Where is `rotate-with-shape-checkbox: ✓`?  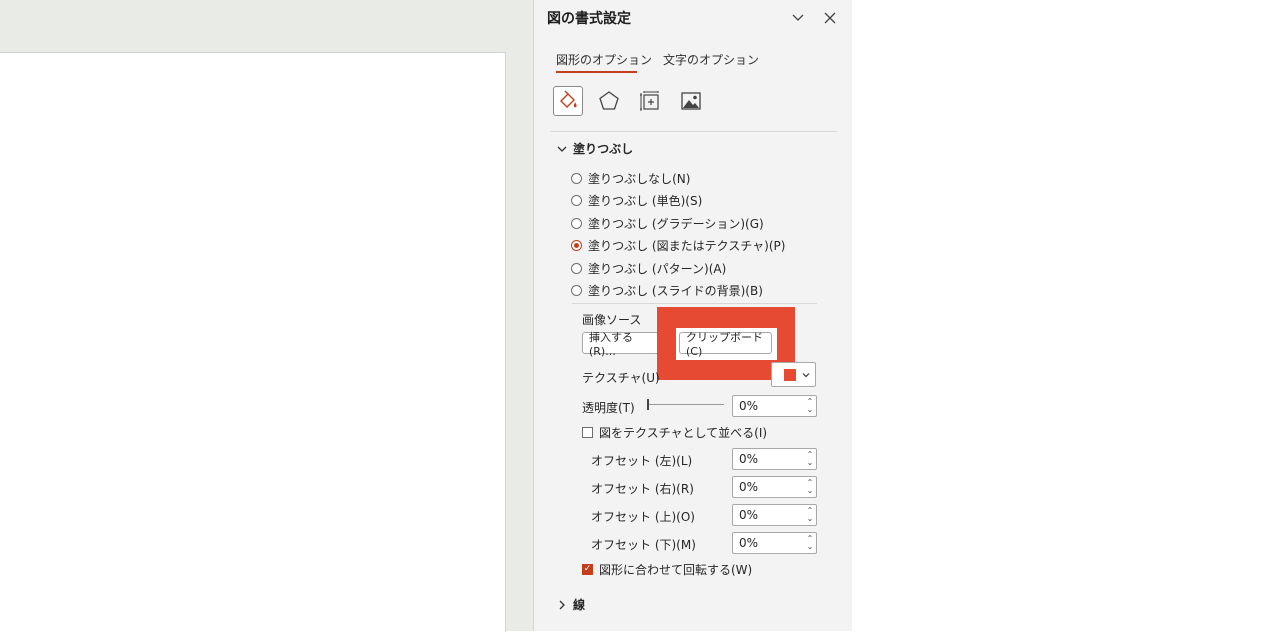
rotate-with-shape-checkbox: ✓ is located at coordinates (587, 569).